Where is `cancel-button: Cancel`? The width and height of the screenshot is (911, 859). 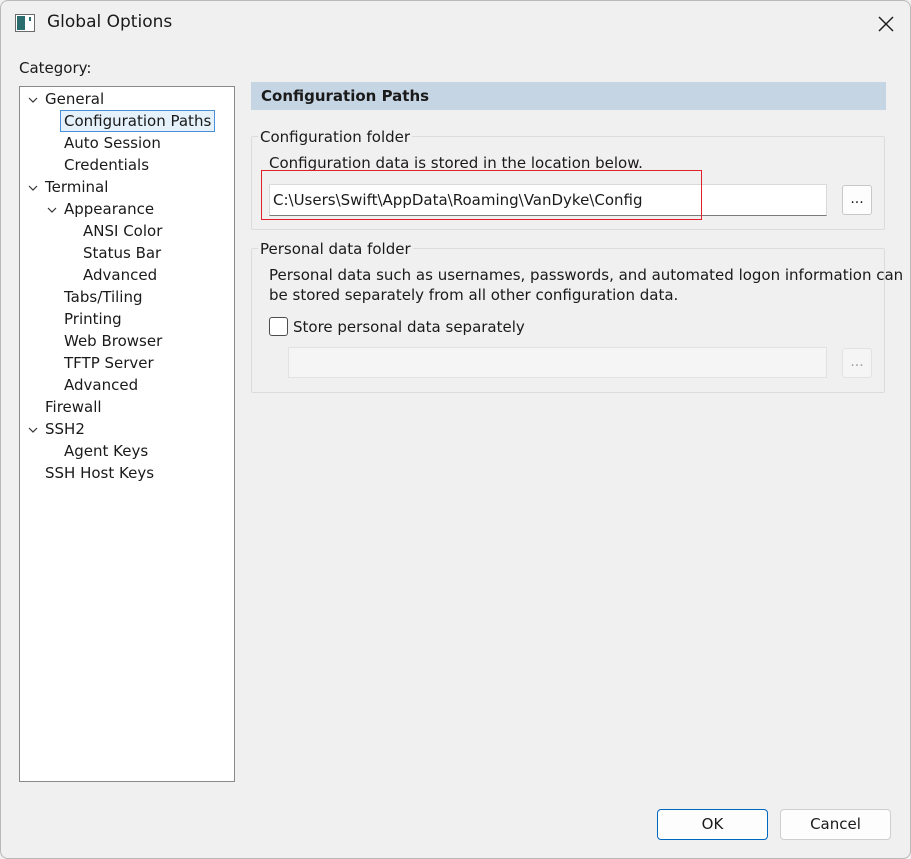
cancel-button: Cancel is located at coordinates (835, 824).